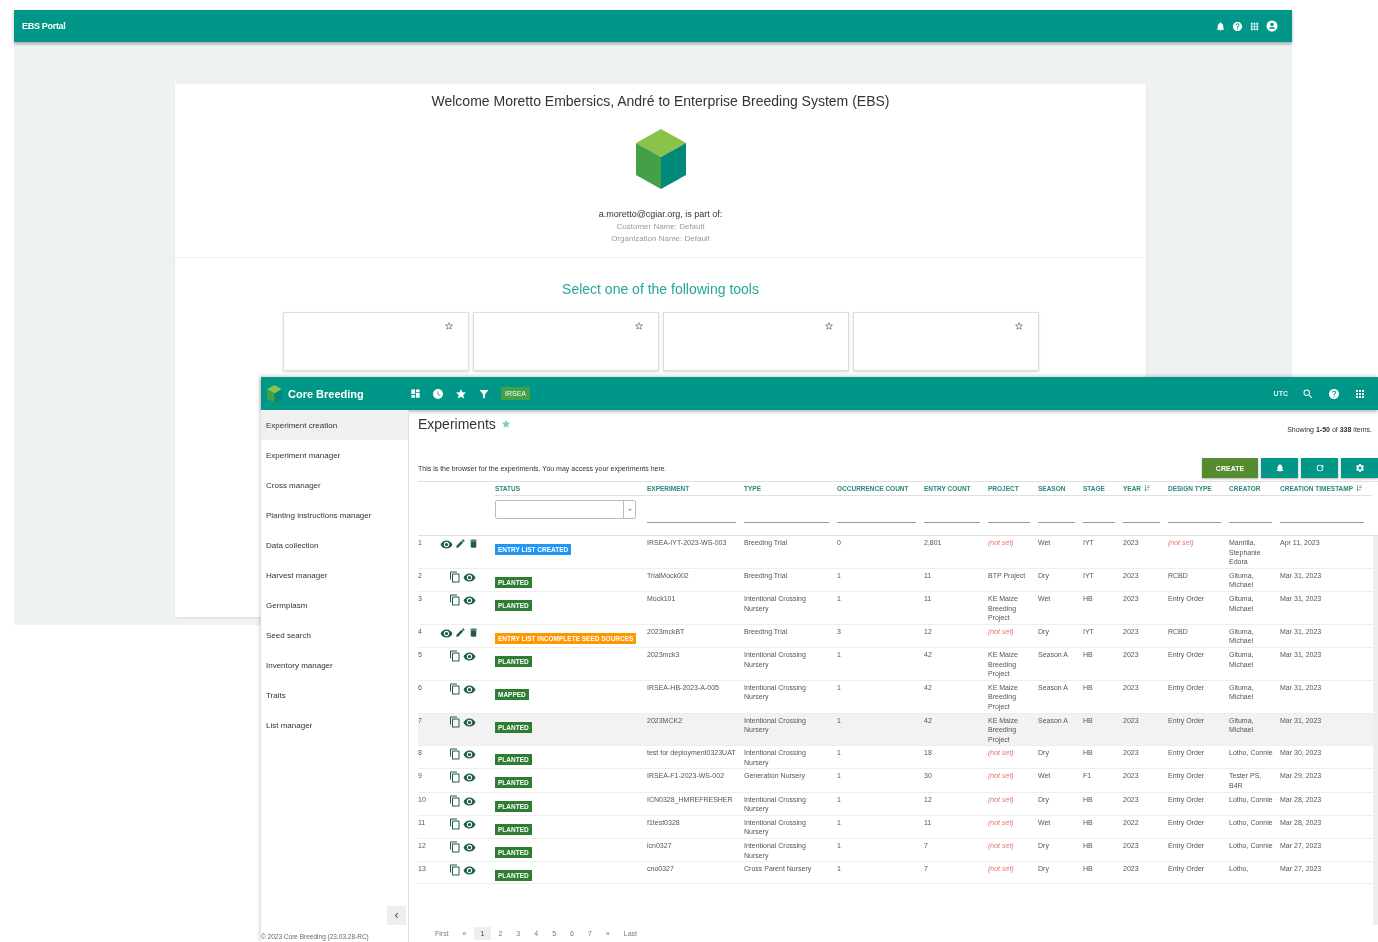 The image size is (1378, 942). What do you see at coordinates (334, 515) in the screenshot?
I see `sidebar-item: Planting instructions manager` at bounding box center [334, 515].